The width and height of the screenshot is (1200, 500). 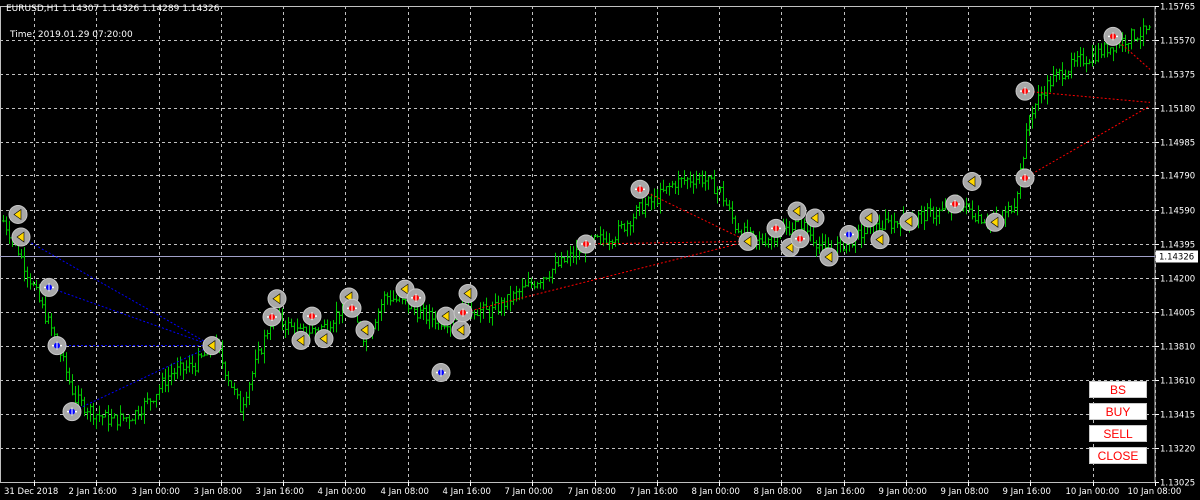 I want to click on y-tick-label: 1.15375, so click(x=1177, y=76).